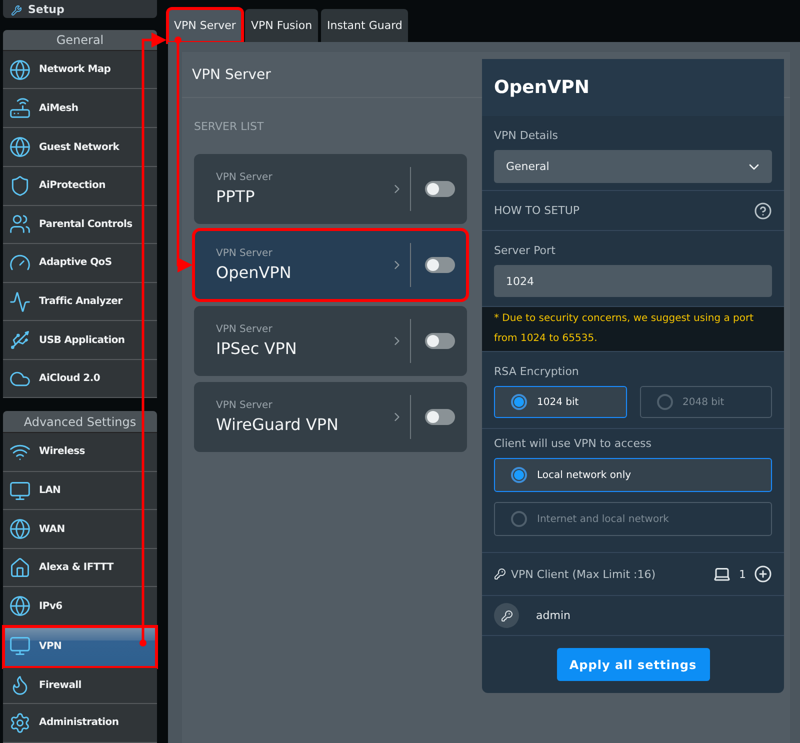 This screenshot has height=743, width=800. Describe the element at coordinates (537, 372) in the screenshot. I see `field-label: RSA Encryption` at that location.